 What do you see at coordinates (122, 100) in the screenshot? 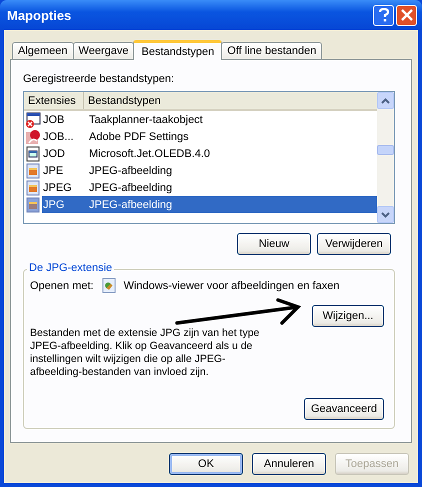
I see `column-header: Bestandstypen` at bounding box center [122, 100].